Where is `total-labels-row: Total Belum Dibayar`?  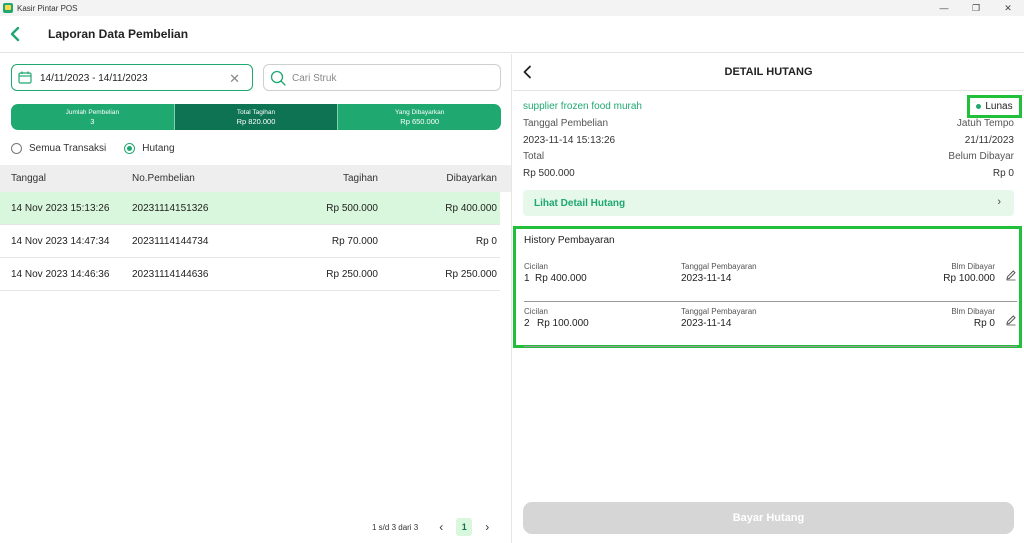
total-labels-row: Total Belum Dibayar is located at coordinates (768, 156).